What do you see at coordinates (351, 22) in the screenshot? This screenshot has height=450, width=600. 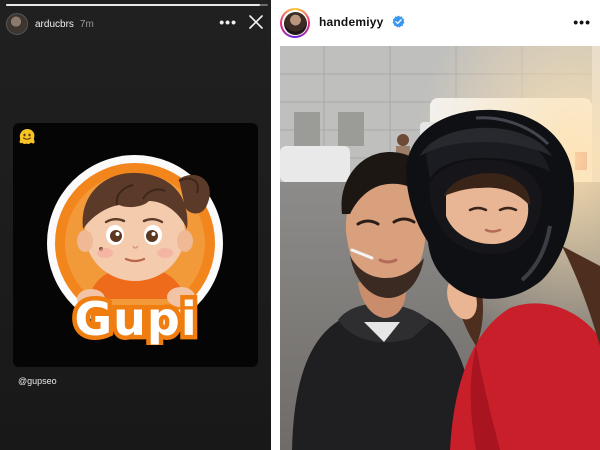 I see `post-username: handemiyy` at bounding box center [351, 22].